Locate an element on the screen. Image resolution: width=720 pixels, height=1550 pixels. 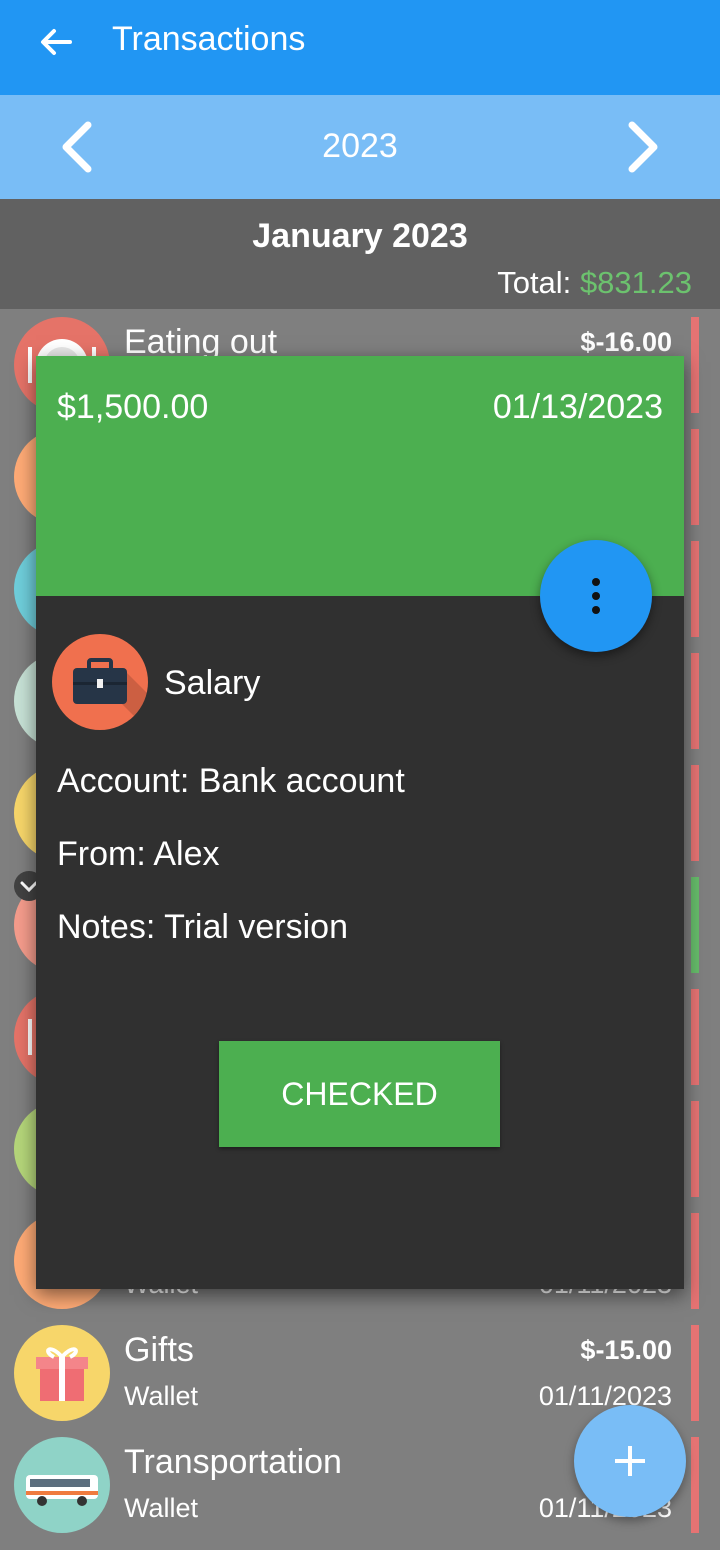
dialog-from: From: Alex is located at coordinates (138, 854).